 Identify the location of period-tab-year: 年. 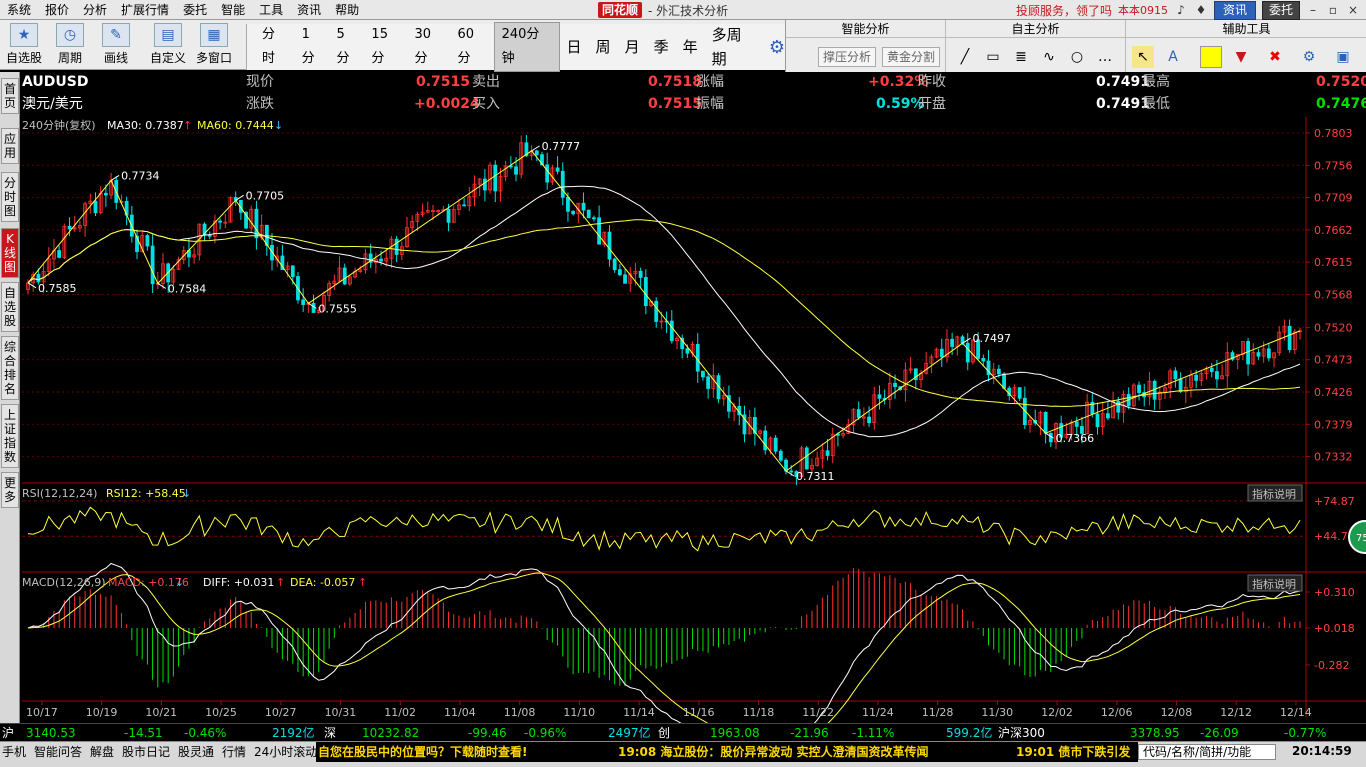
(690, 47).